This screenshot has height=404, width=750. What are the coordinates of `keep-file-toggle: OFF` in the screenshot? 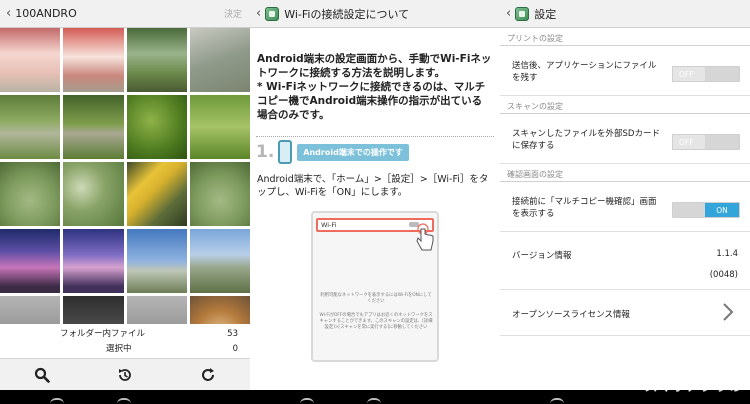 It's located at (706, 74).